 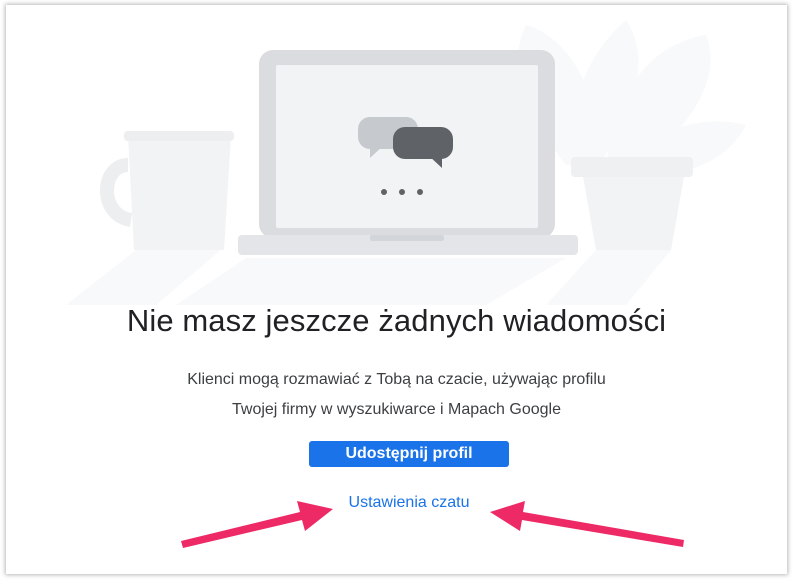 What do you see at coordinates (150, 218) in the screenshot?
I see `mug-icon` at bounding box center [150, 218].